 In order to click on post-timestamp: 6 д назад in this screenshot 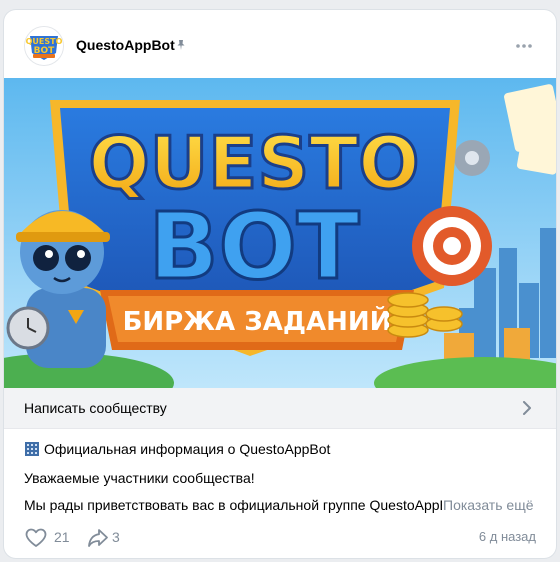, I will do `click(507, 536)`.